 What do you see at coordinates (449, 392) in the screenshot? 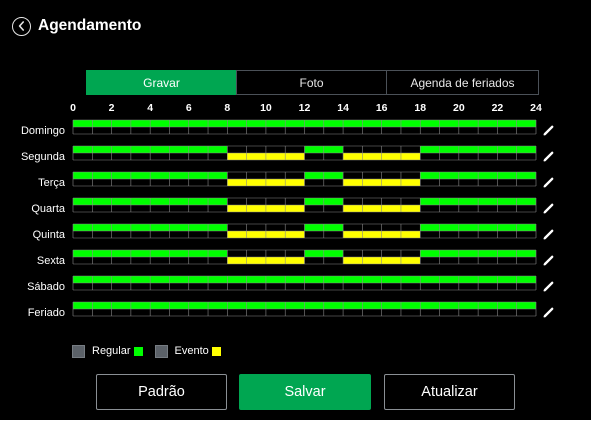
I see `refresh-button: Atualizar` at bounding box center [449, 392].